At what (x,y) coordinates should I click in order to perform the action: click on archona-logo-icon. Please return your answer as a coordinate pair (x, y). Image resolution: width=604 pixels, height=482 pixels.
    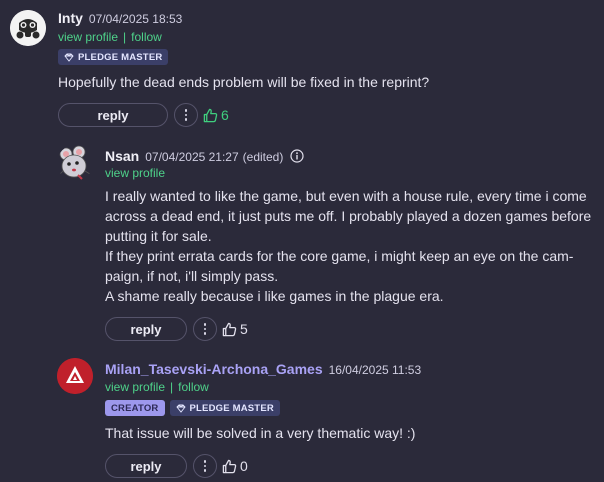
    Looking at the image, I should click on (75, 376).